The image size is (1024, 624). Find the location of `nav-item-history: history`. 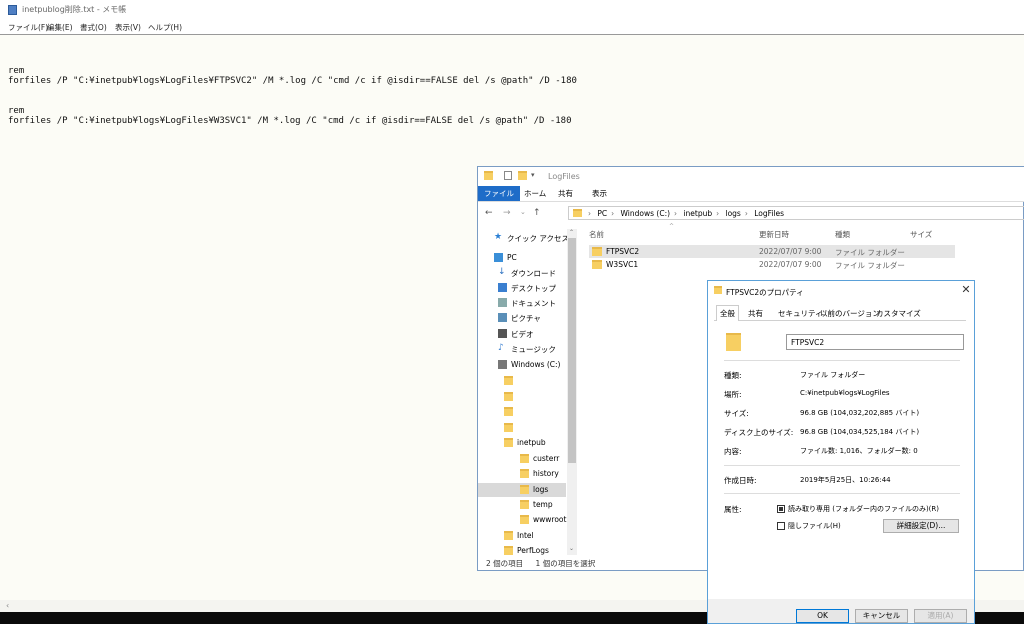

nav-item-history: history is located at coordinates (522, 474).